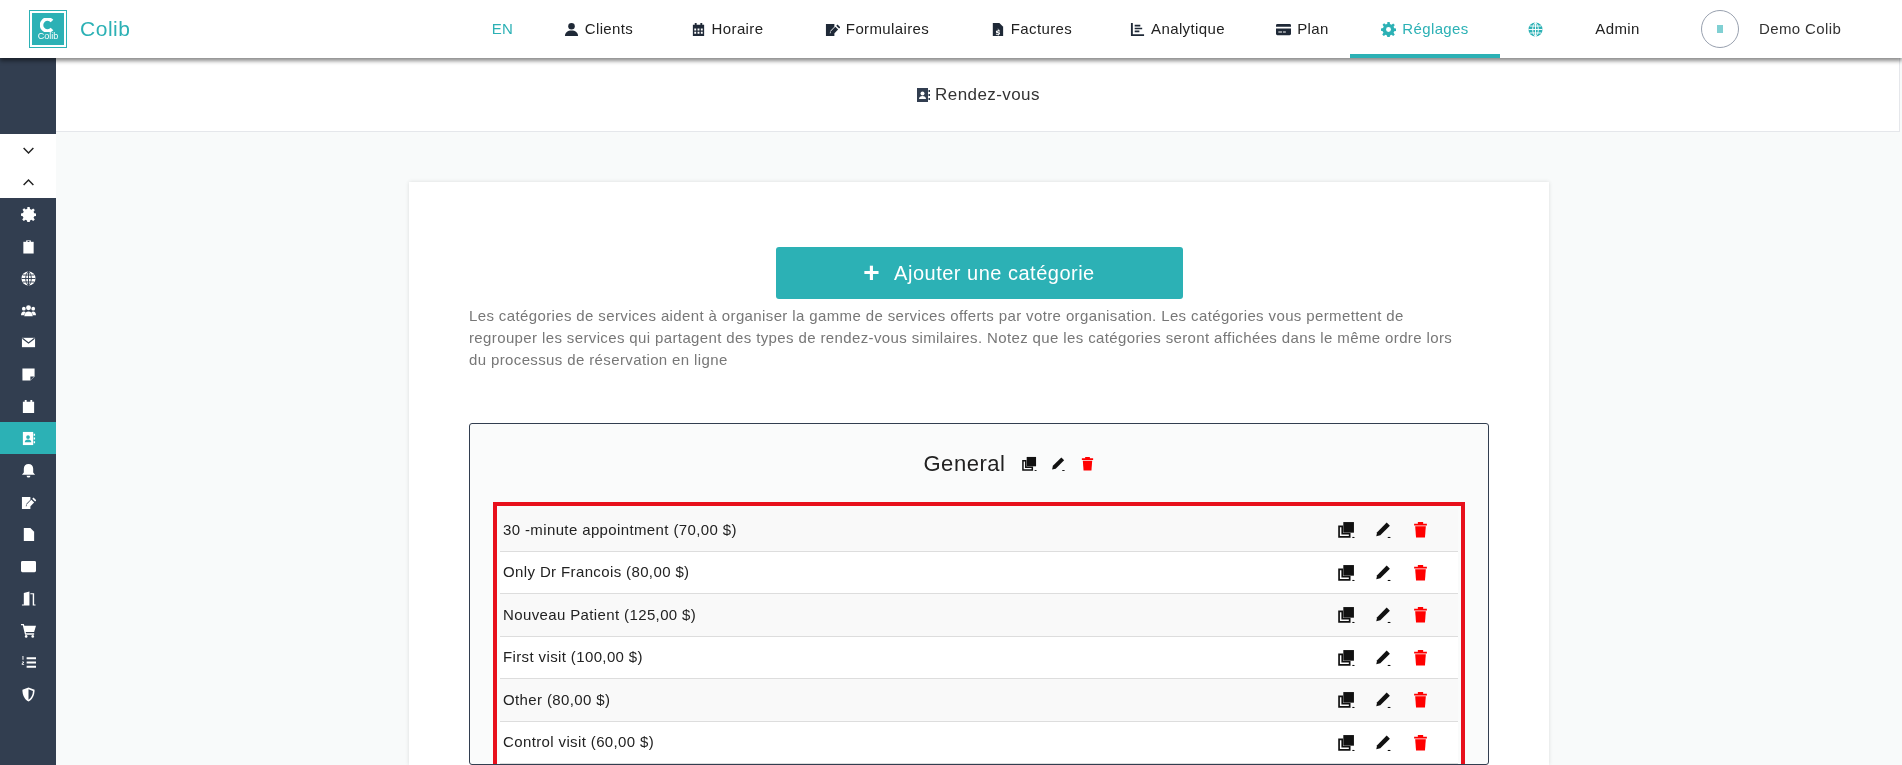 The height and width of the screenshot is (765, 1902). I want to click on chart-icon, so click(1138, 29).